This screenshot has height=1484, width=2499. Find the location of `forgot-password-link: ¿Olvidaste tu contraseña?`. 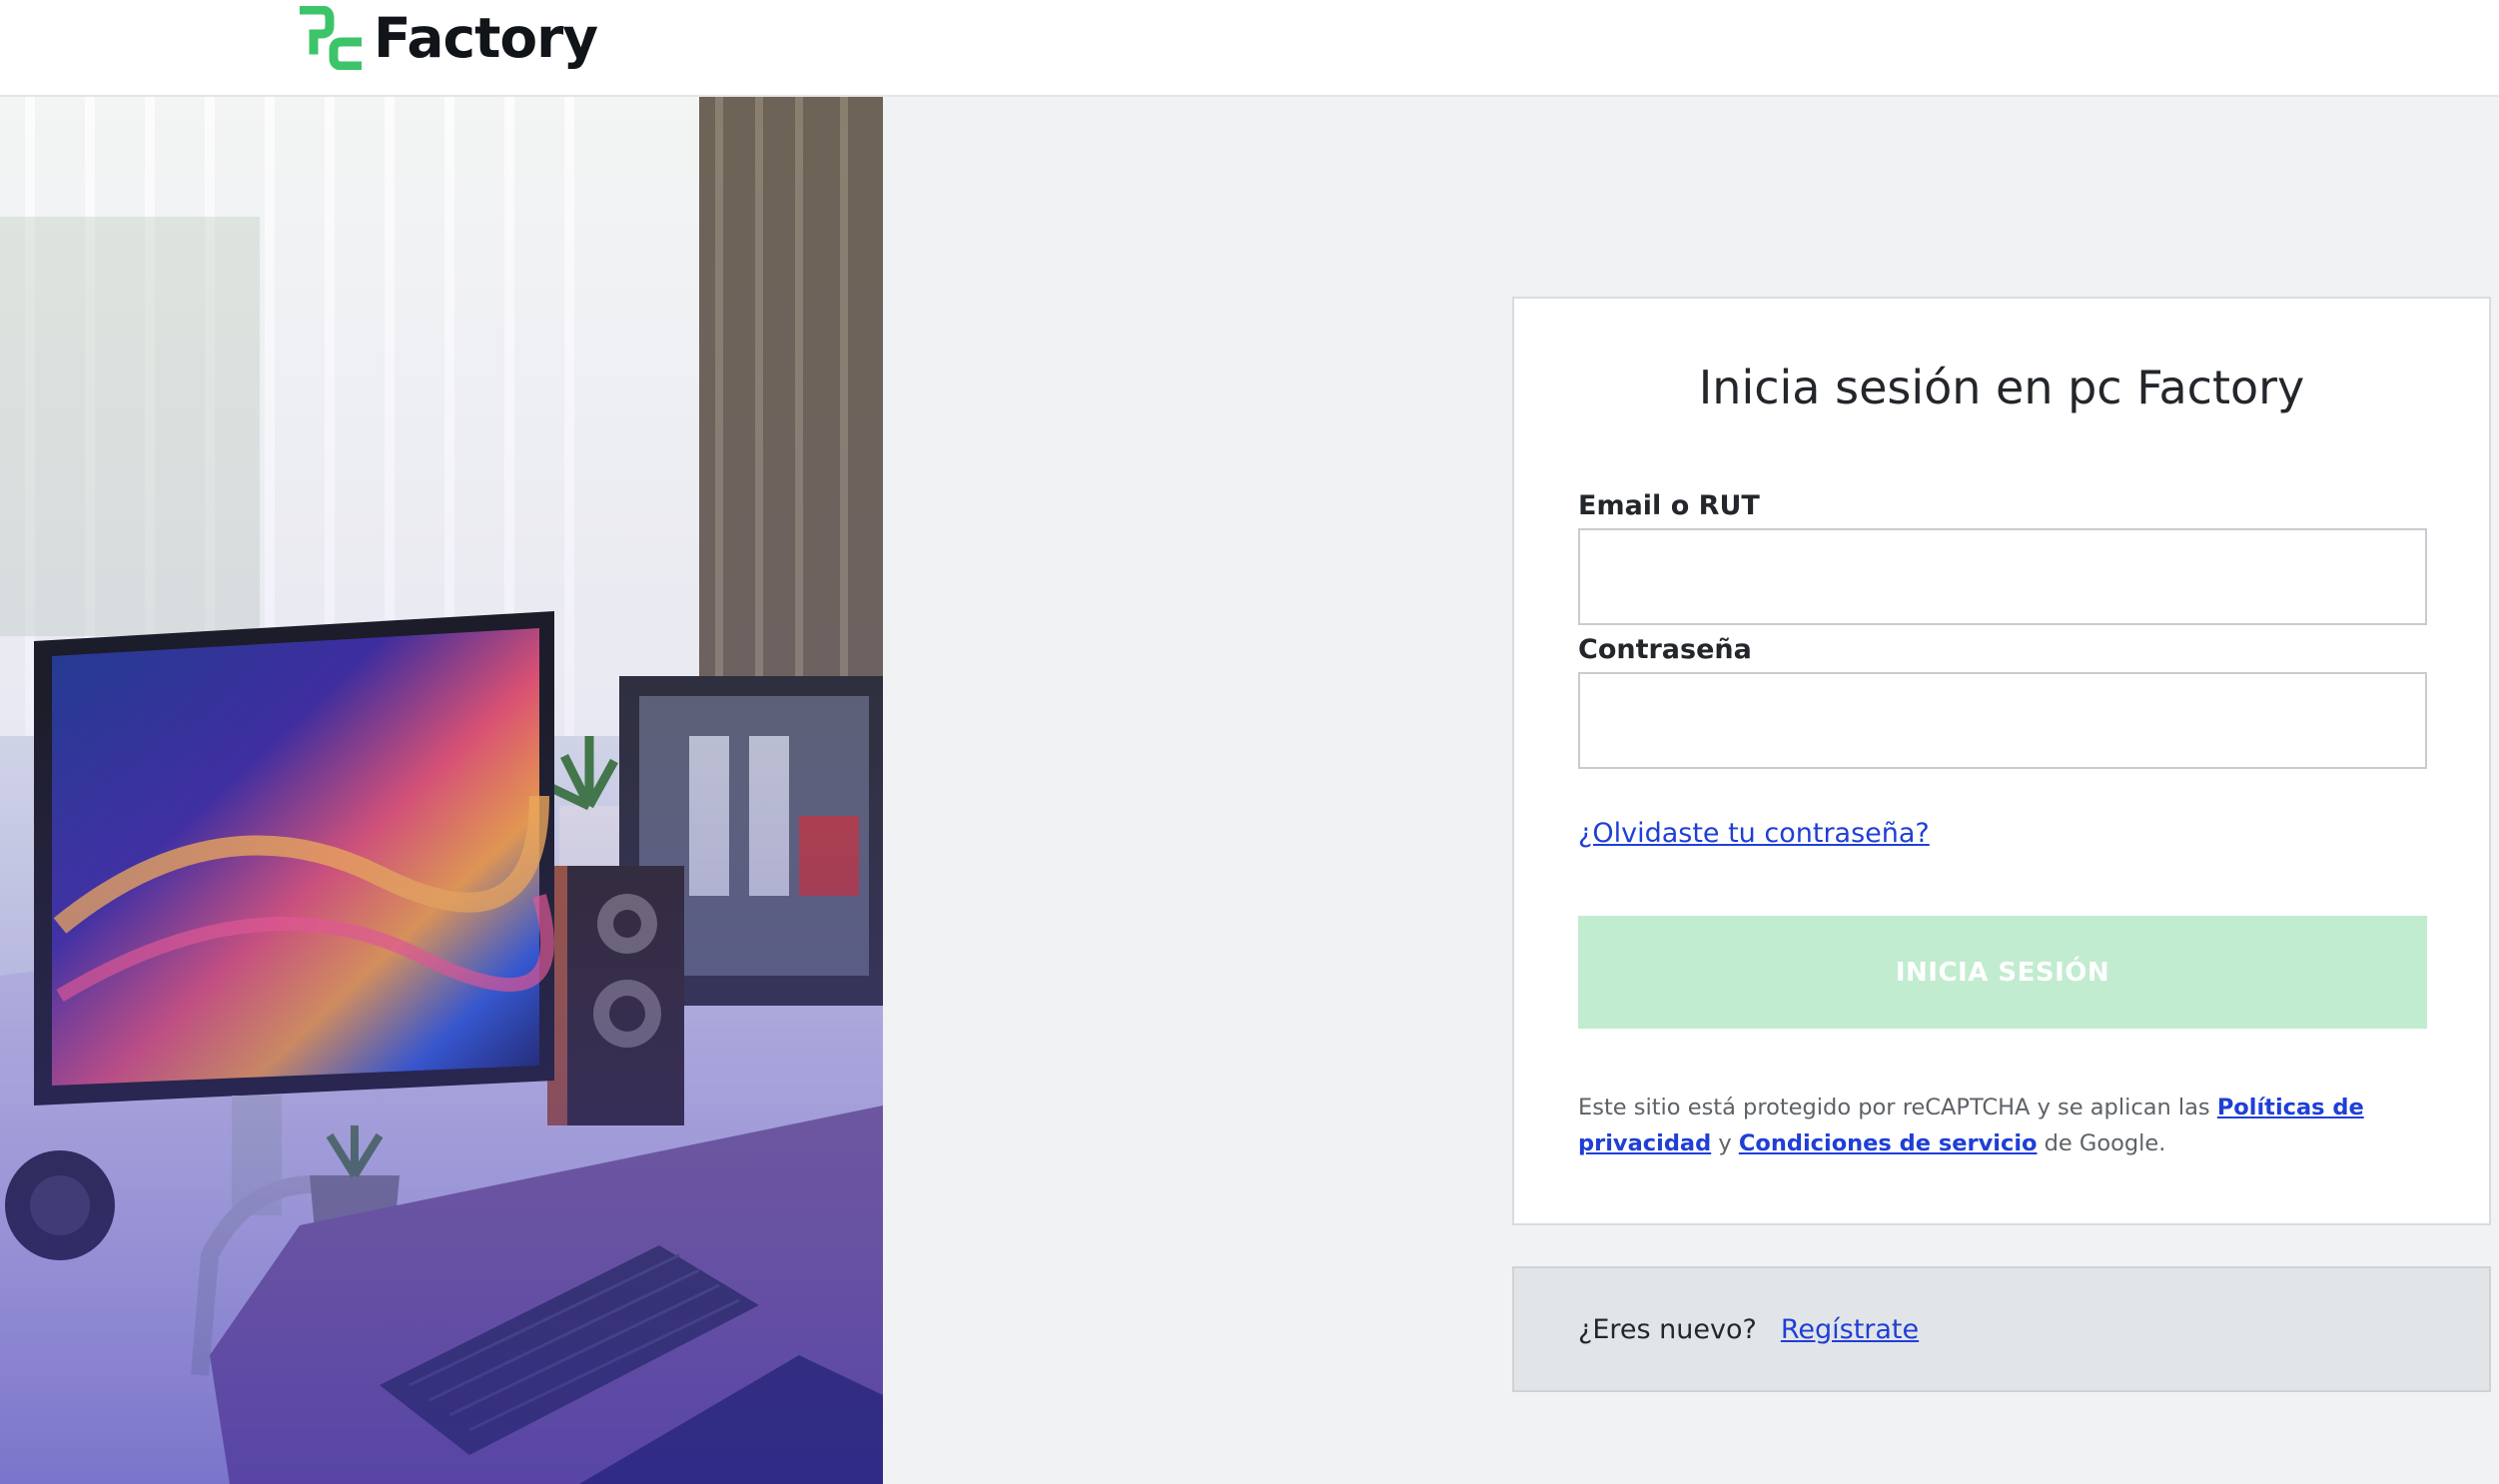

forgot-password-link: ¿Olvidaste tu contraseña? is located at coordinates (1754, 834).